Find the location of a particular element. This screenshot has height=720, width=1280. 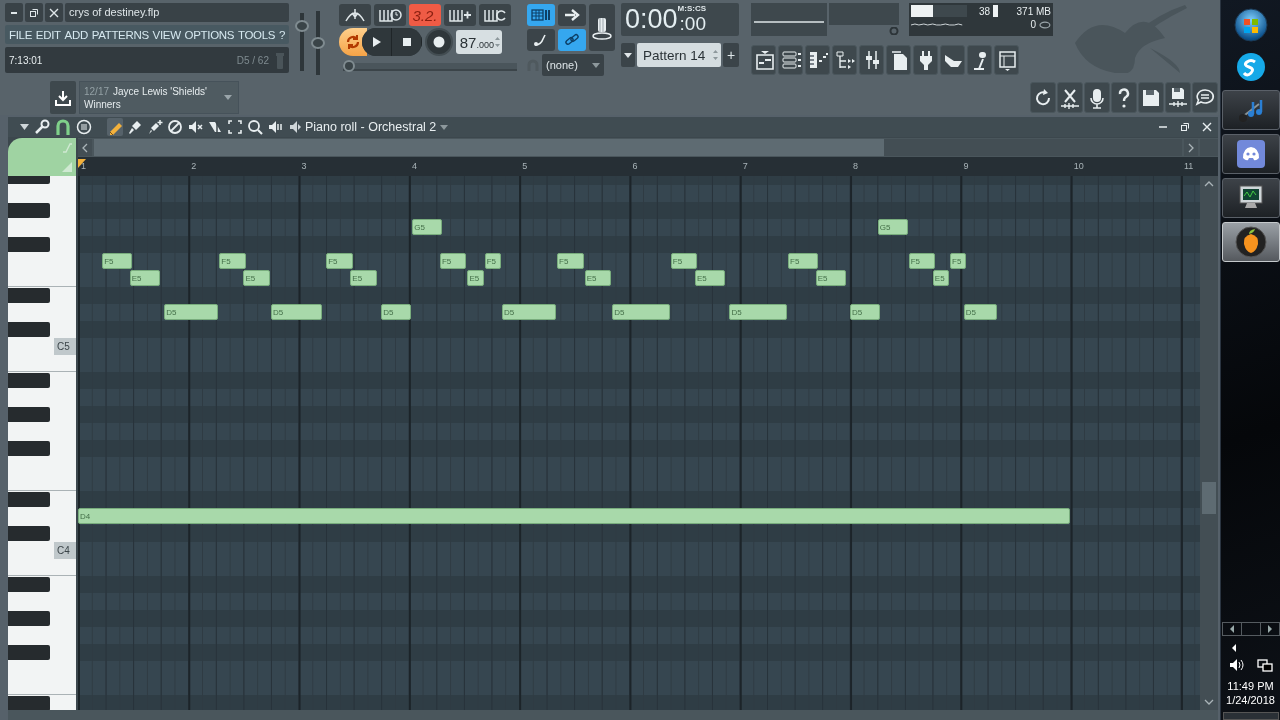

pattern-selector: Pattern 14 is located at coordinates (679, 55).